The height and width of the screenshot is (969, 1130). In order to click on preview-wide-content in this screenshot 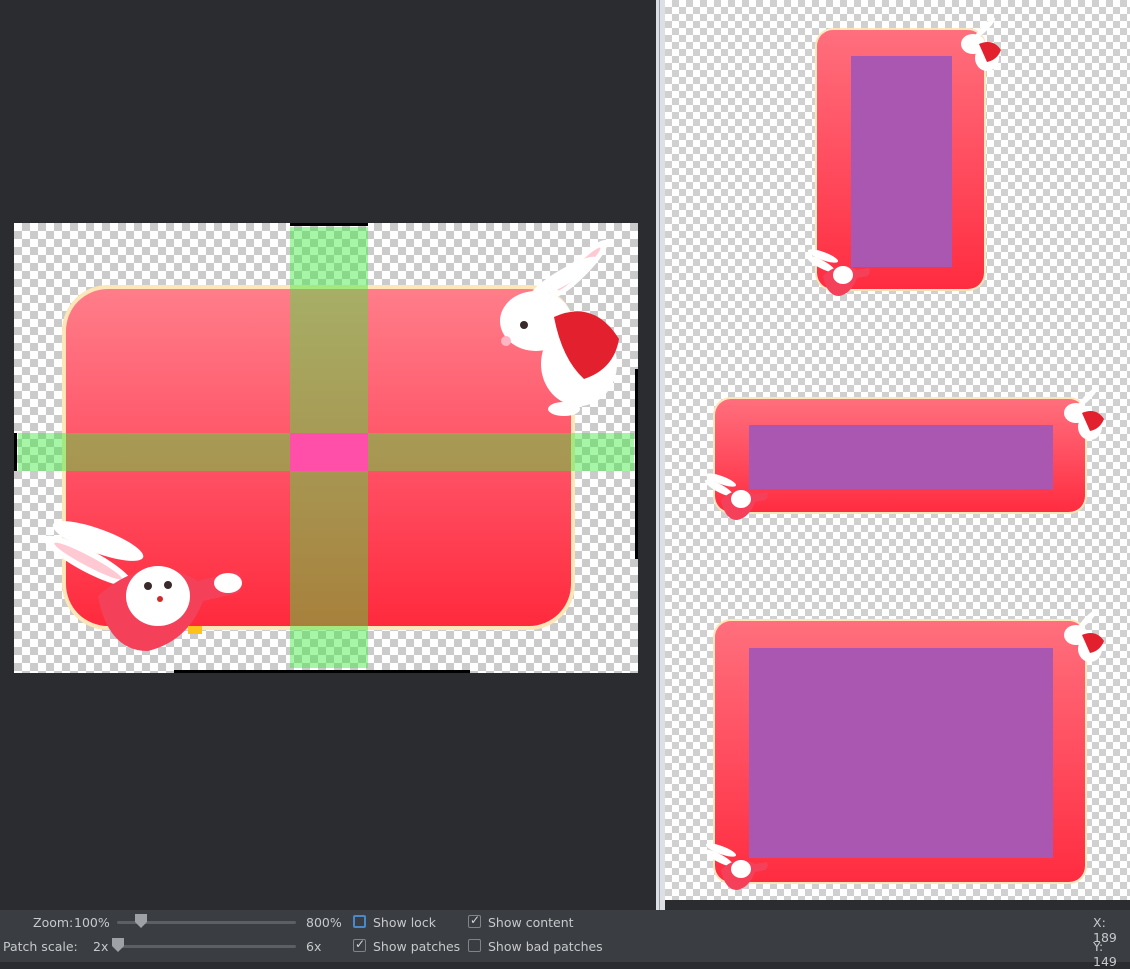, I will do `click(901, 457)`.